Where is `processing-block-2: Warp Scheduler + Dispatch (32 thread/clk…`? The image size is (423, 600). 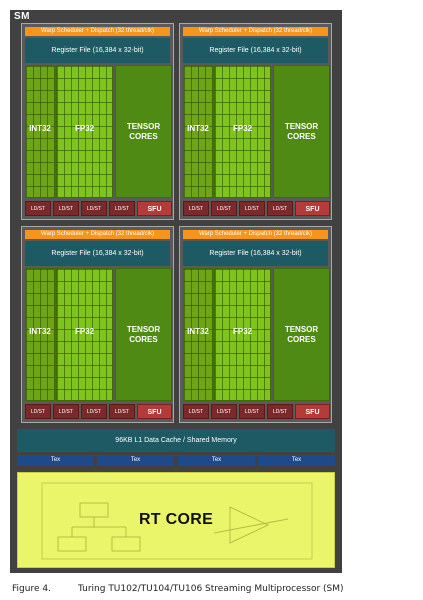 processing-block-2: Warp Scheduler + Dispatch (32 thread/clk… is located at coordinates (255, 121).